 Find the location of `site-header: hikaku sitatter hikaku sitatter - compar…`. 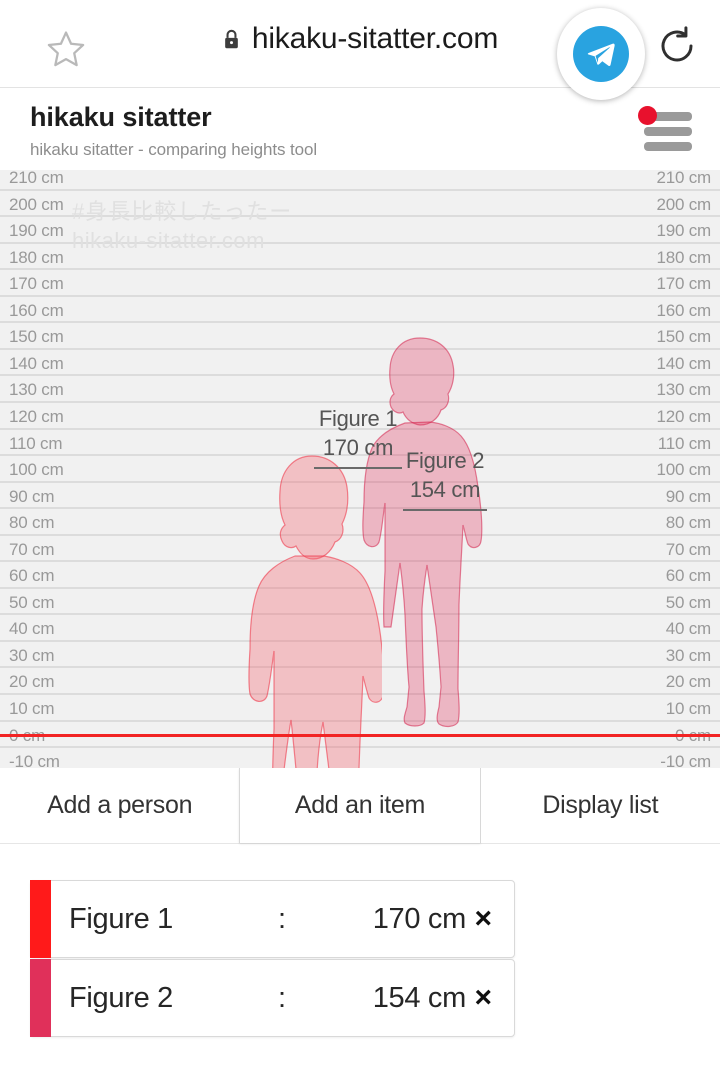

site-header: hikaku sitatter hikaku sitatter - compar… is located at coordinates (360, 129).